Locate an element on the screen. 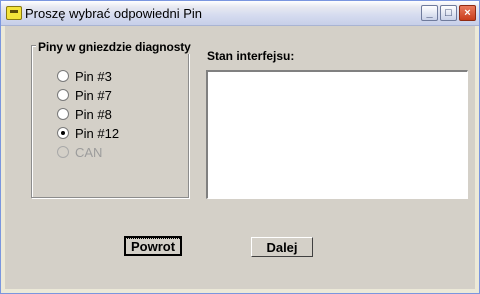 The image size is (480, 294). close-icon: × is located at coordinates (467, 12).